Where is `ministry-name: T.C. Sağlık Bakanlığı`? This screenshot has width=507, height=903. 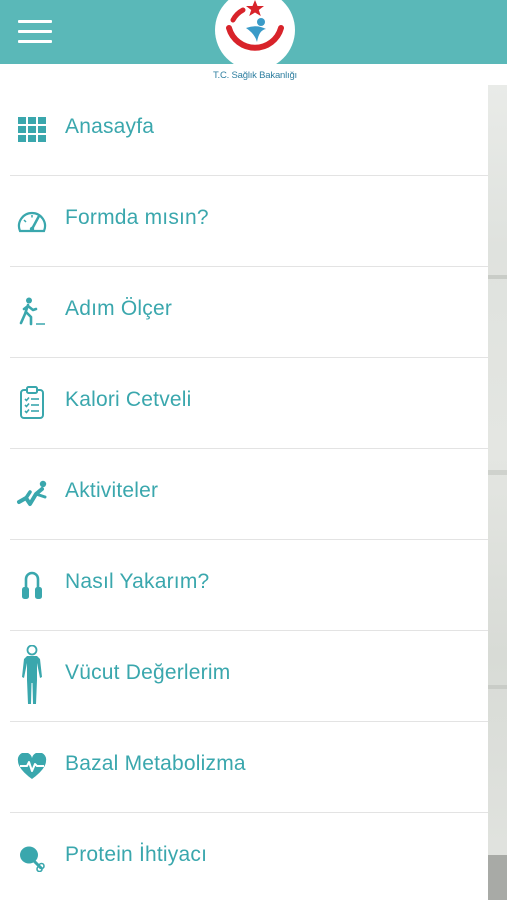 ministry-name: T.C. Sağlık Bakanlığı is located at coordinates (255, 75).